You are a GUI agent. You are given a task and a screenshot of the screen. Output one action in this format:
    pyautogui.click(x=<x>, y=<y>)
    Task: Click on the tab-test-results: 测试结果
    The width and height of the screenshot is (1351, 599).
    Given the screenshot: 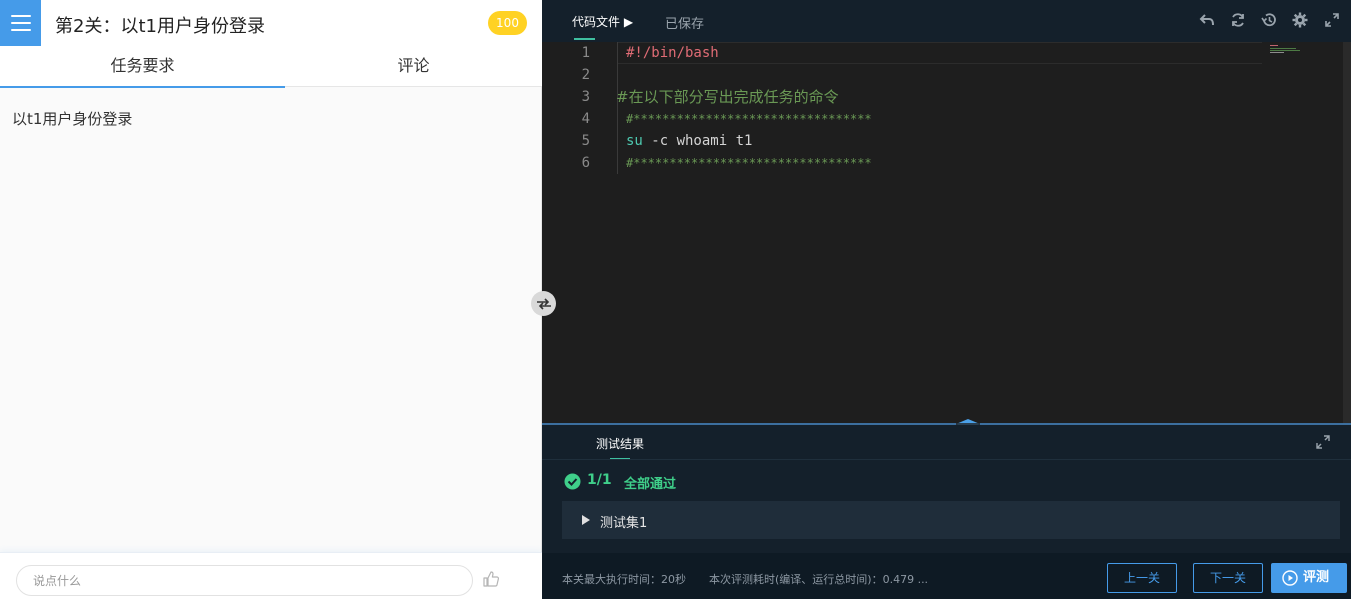 What is the action you would take?
    pyautogui.click(x=620, y=443)
    